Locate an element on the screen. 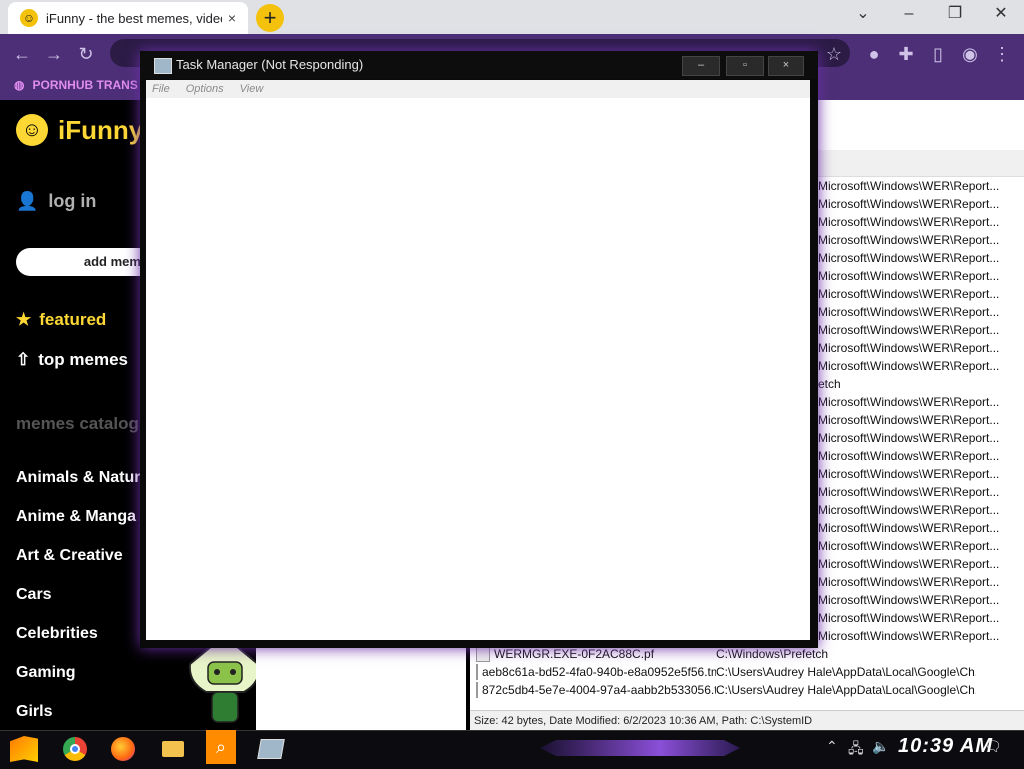 The width and height of the screenshot is (1024, 769). explorer-row: etch is located at coordinates (921, 384).